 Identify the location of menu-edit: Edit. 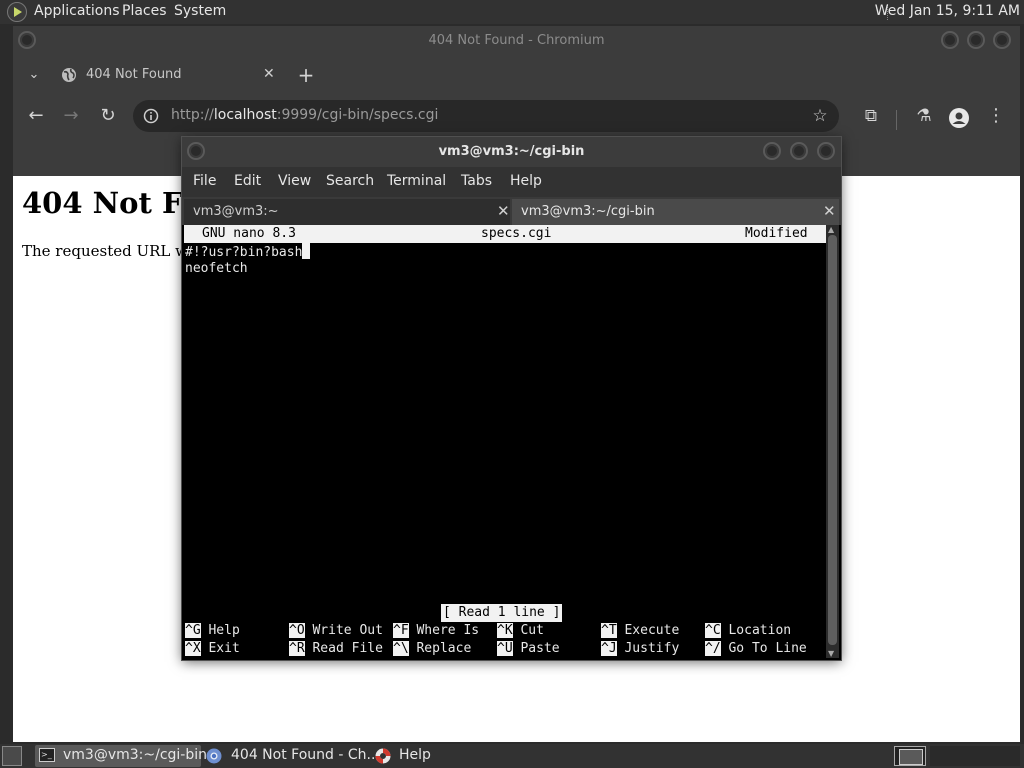
(247, 181).